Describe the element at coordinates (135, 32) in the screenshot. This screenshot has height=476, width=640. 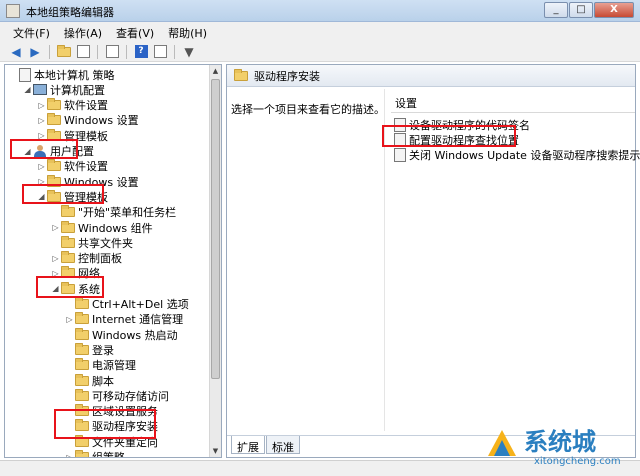
I see `menu-view: 查看(V)` at that location.